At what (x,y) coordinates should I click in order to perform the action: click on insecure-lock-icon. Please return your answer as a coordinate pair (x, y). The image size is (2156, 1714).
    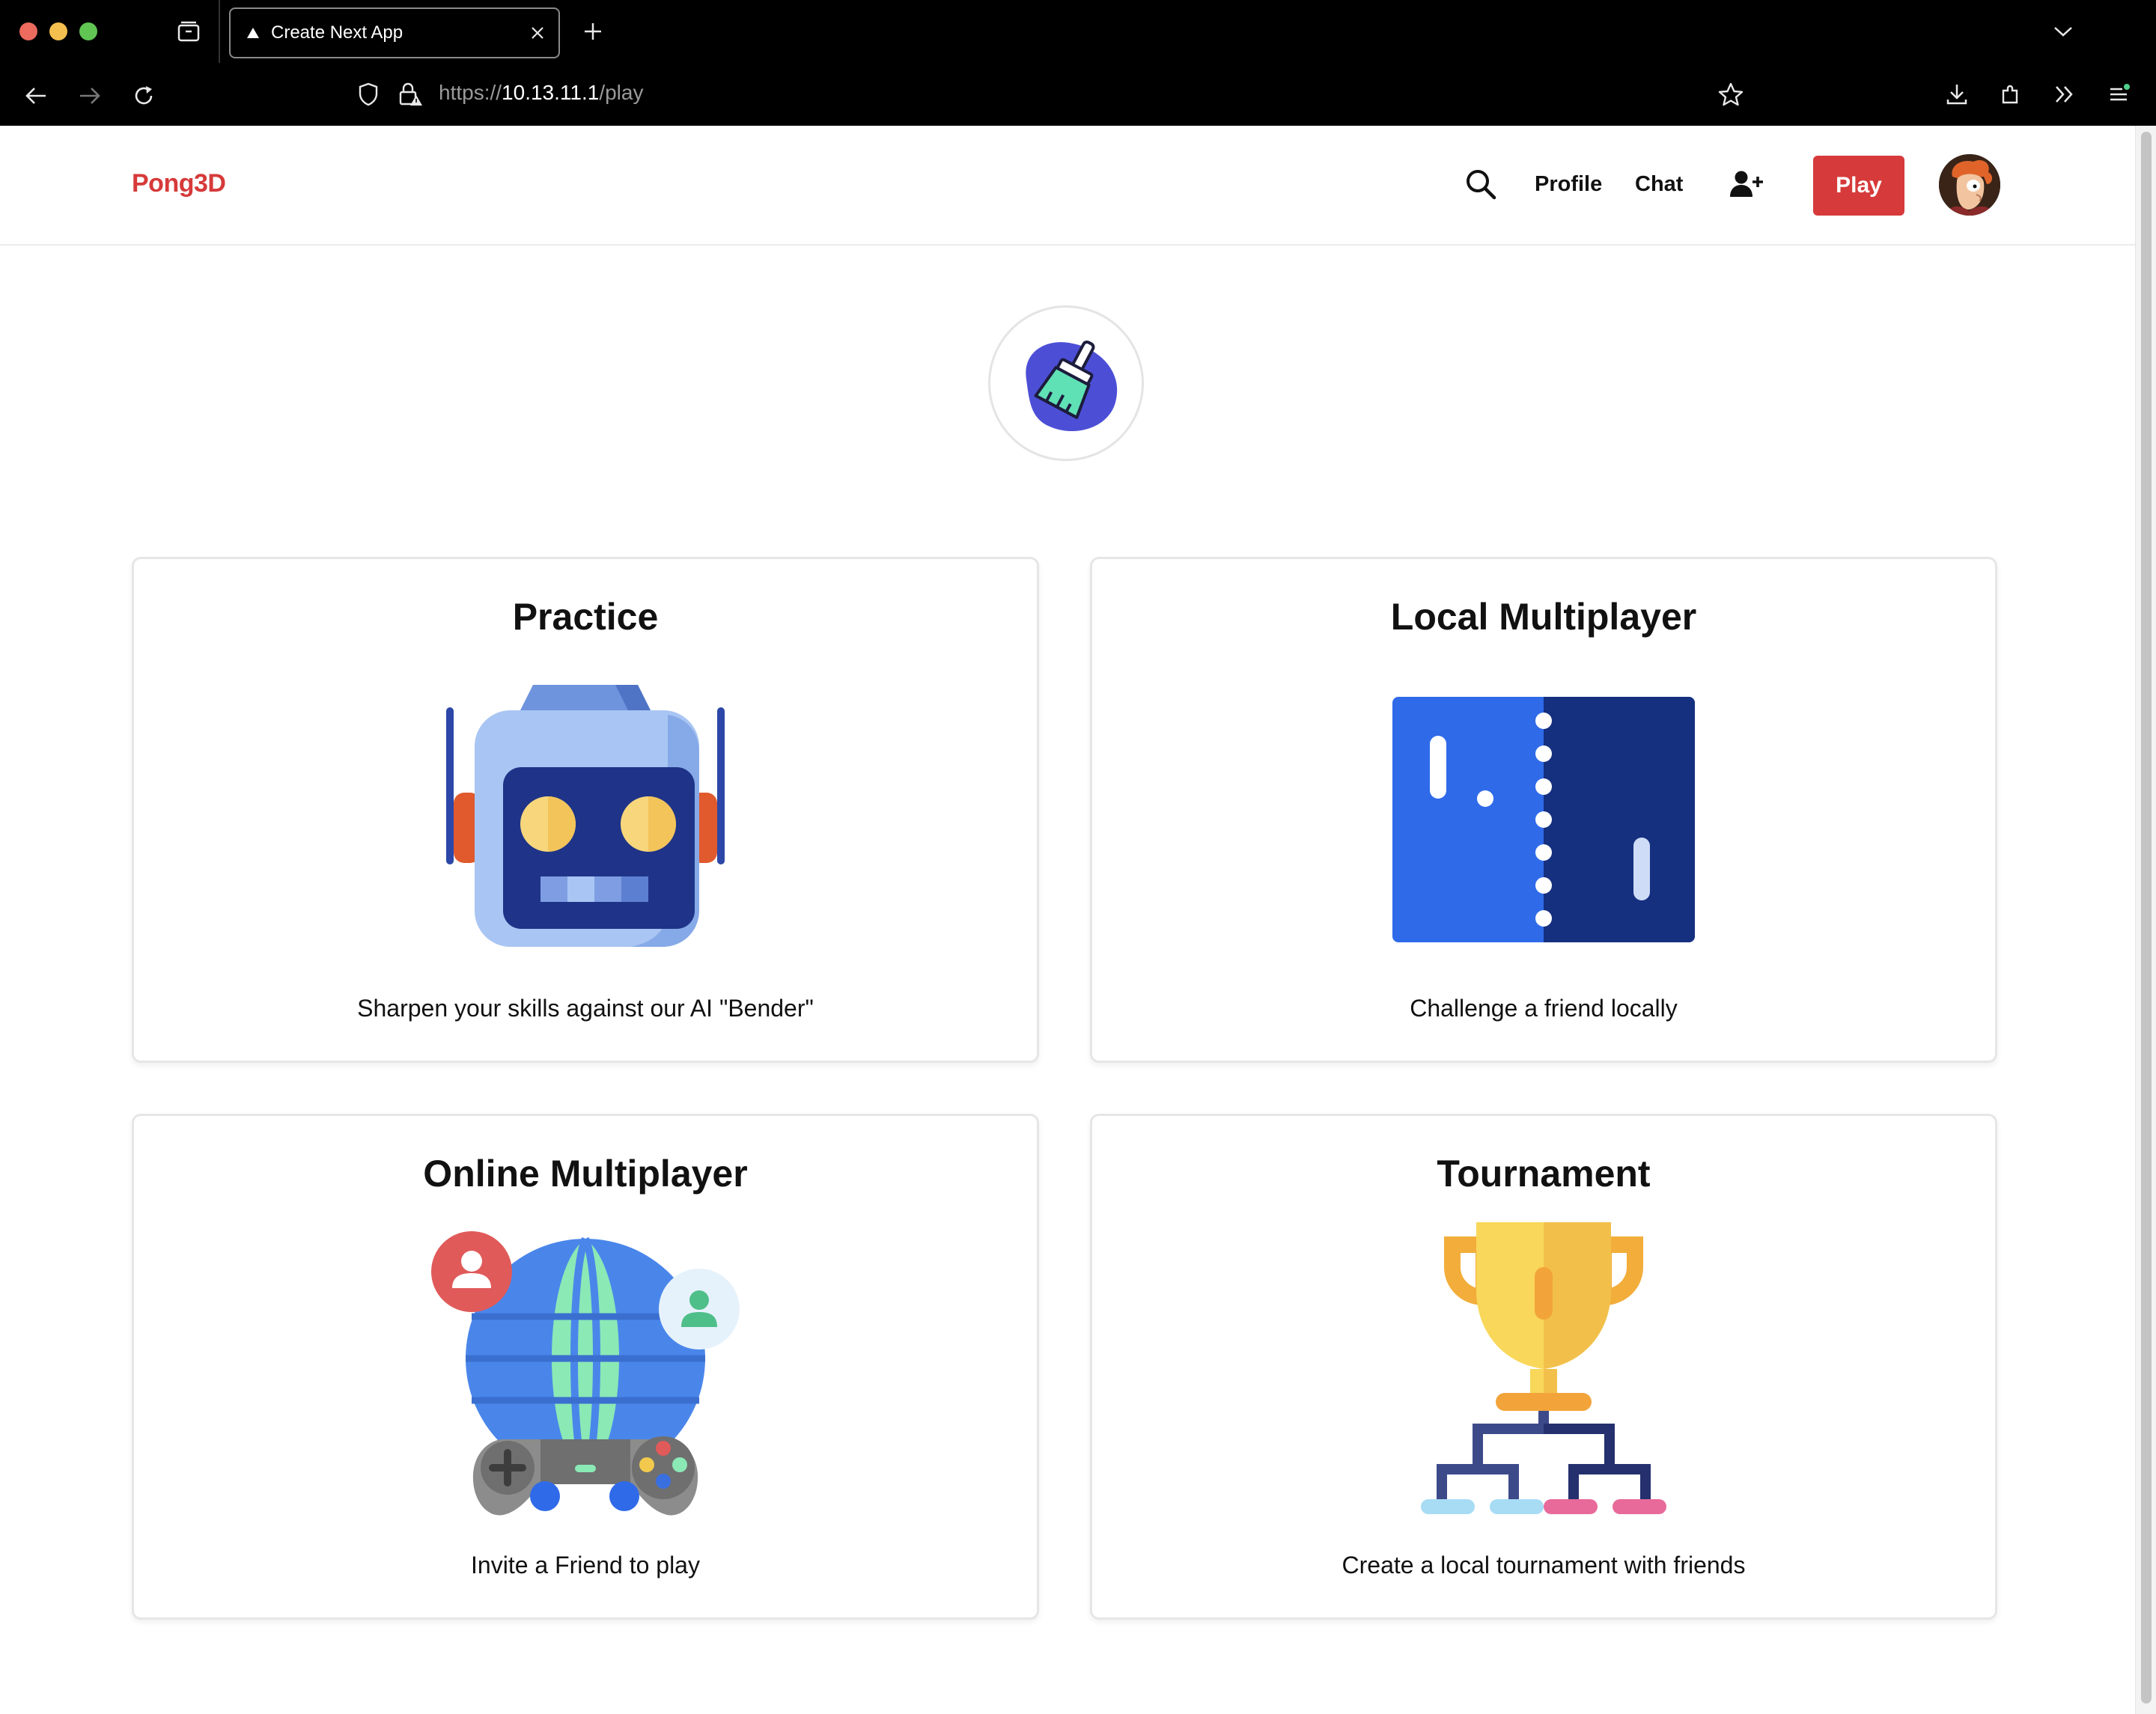
    Looking at the image, I should click on (410, 94).